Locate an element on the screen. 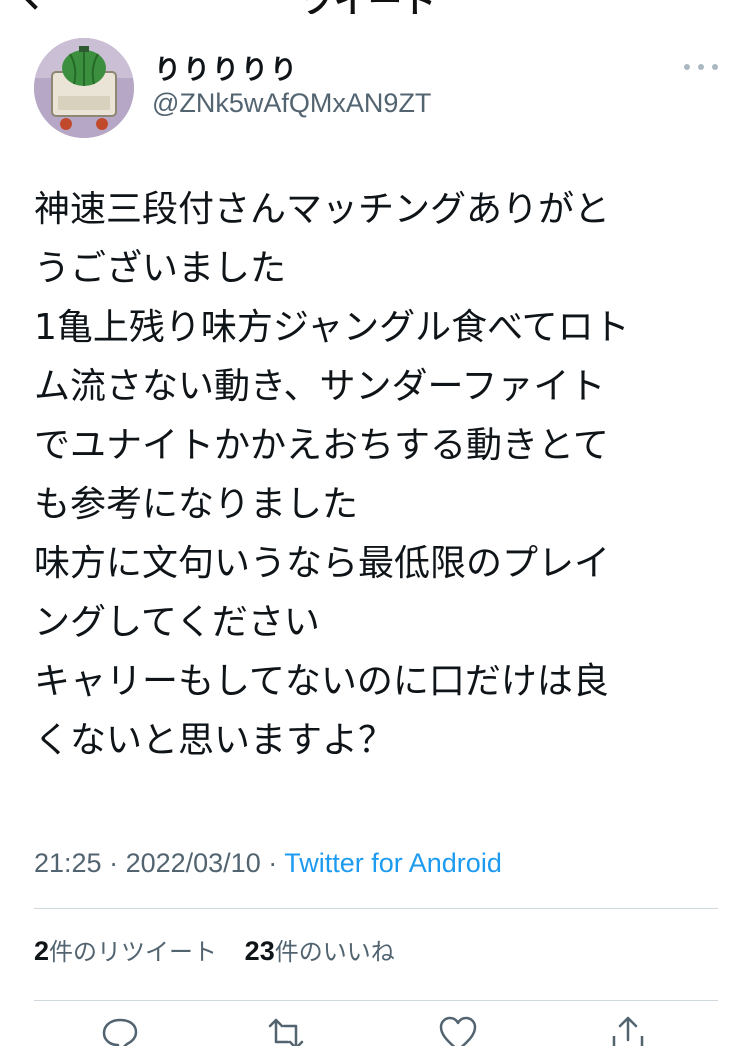 The image size is (750, 1046). tweet-line: 味方に文句いうなら最低限のプレイ is located at coordinates (322, 563).